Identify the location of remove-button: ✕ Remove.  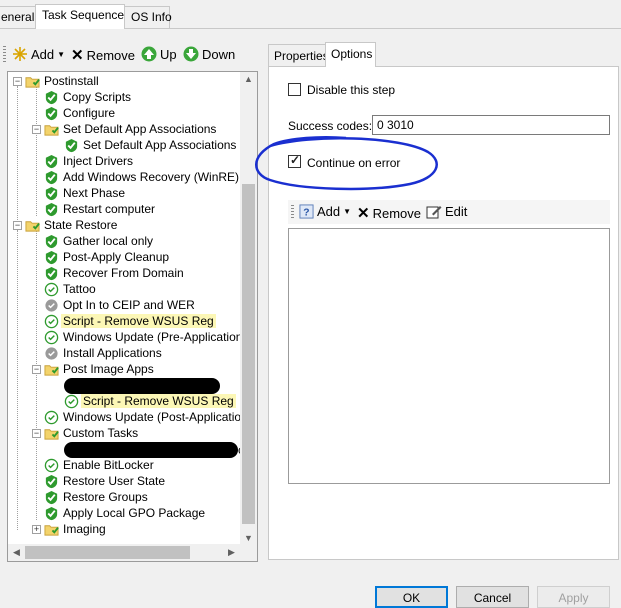
(103, 55).